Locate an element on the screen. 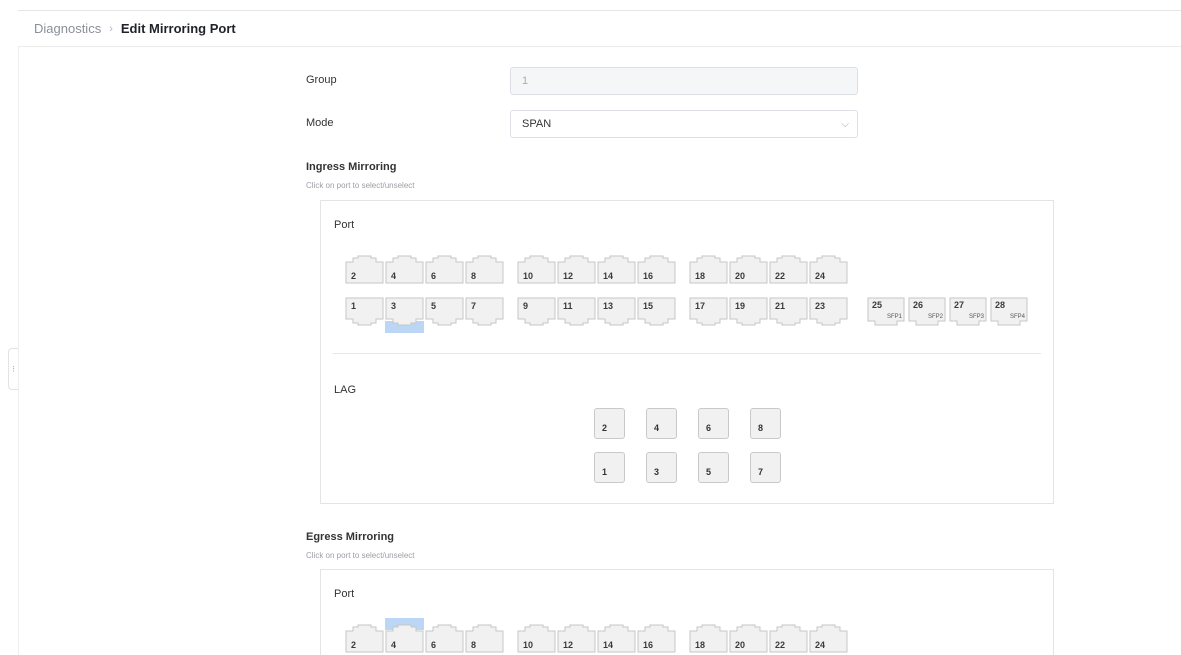 This screenshot has width=1181, height=655. ingress-port-16: 16 is located at coordinates (656, 269).